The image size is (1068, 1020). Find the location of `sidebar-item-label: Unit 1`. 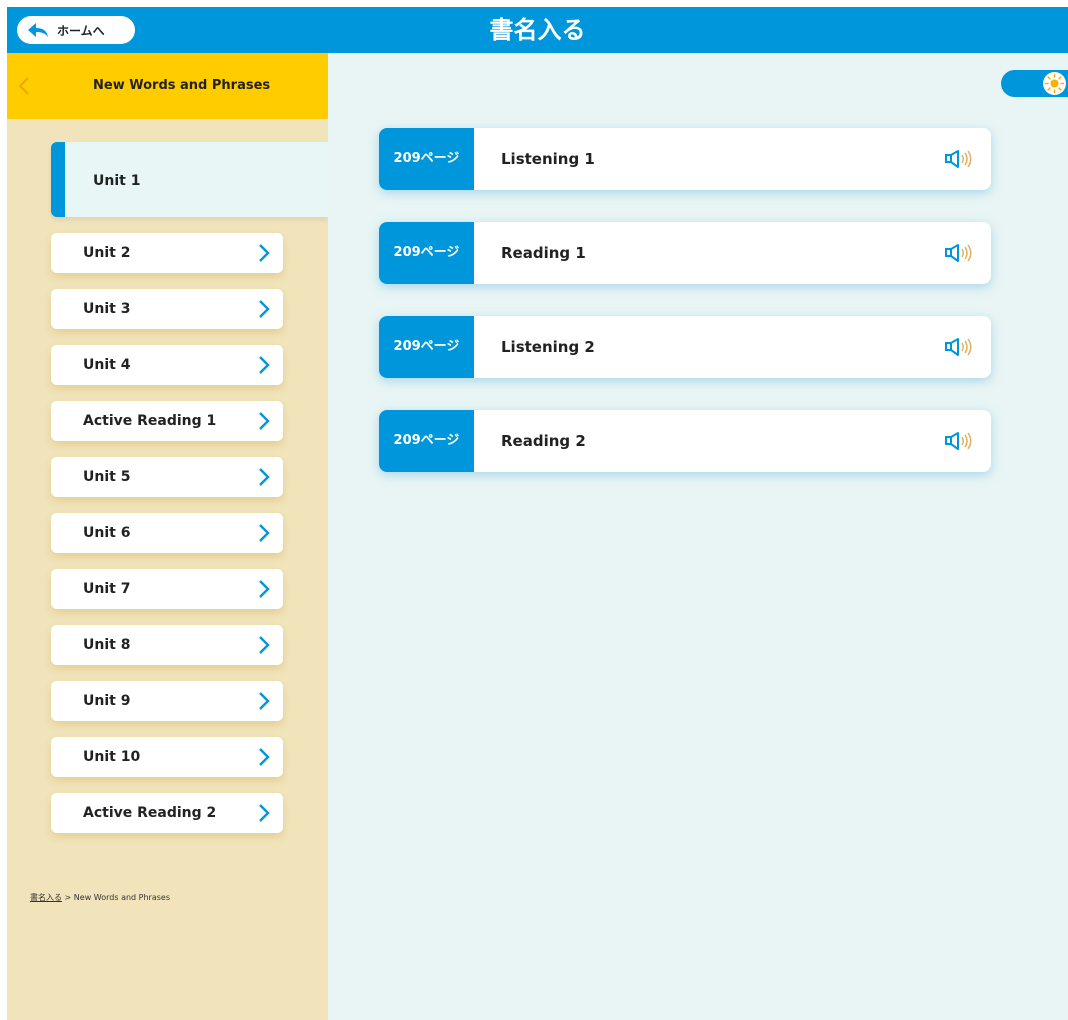

sidebar-item-label: Unit 1 is located at coordinates (117, 181).